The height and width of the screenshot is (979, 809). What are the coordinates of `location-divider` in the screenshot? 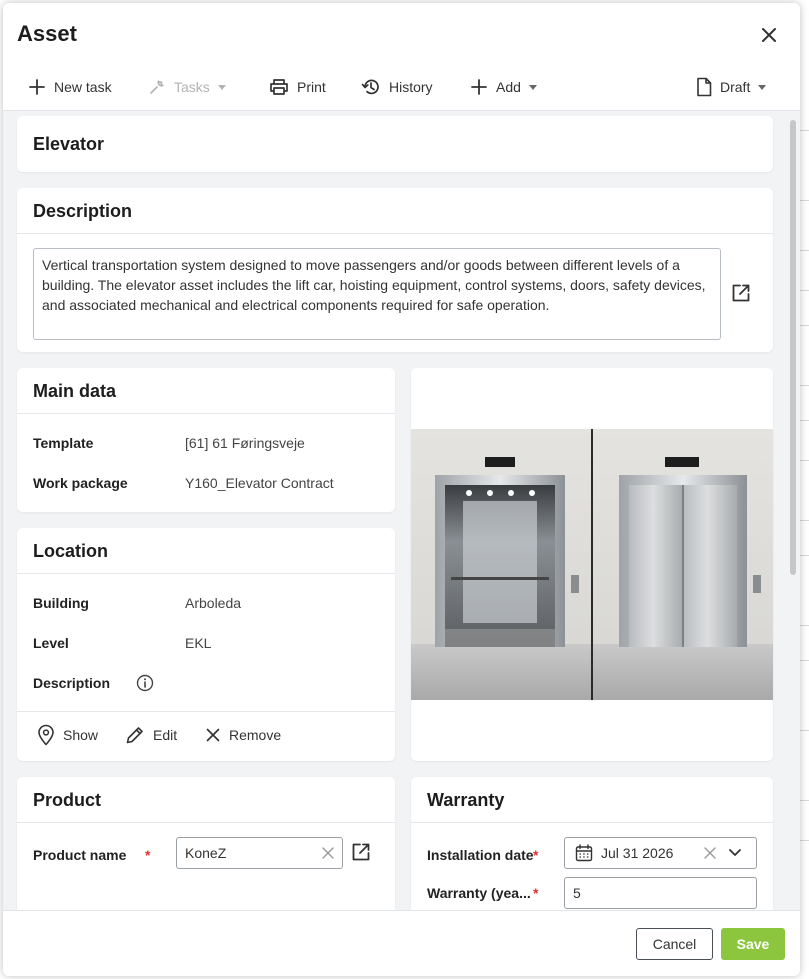 It's located at (206, 711).